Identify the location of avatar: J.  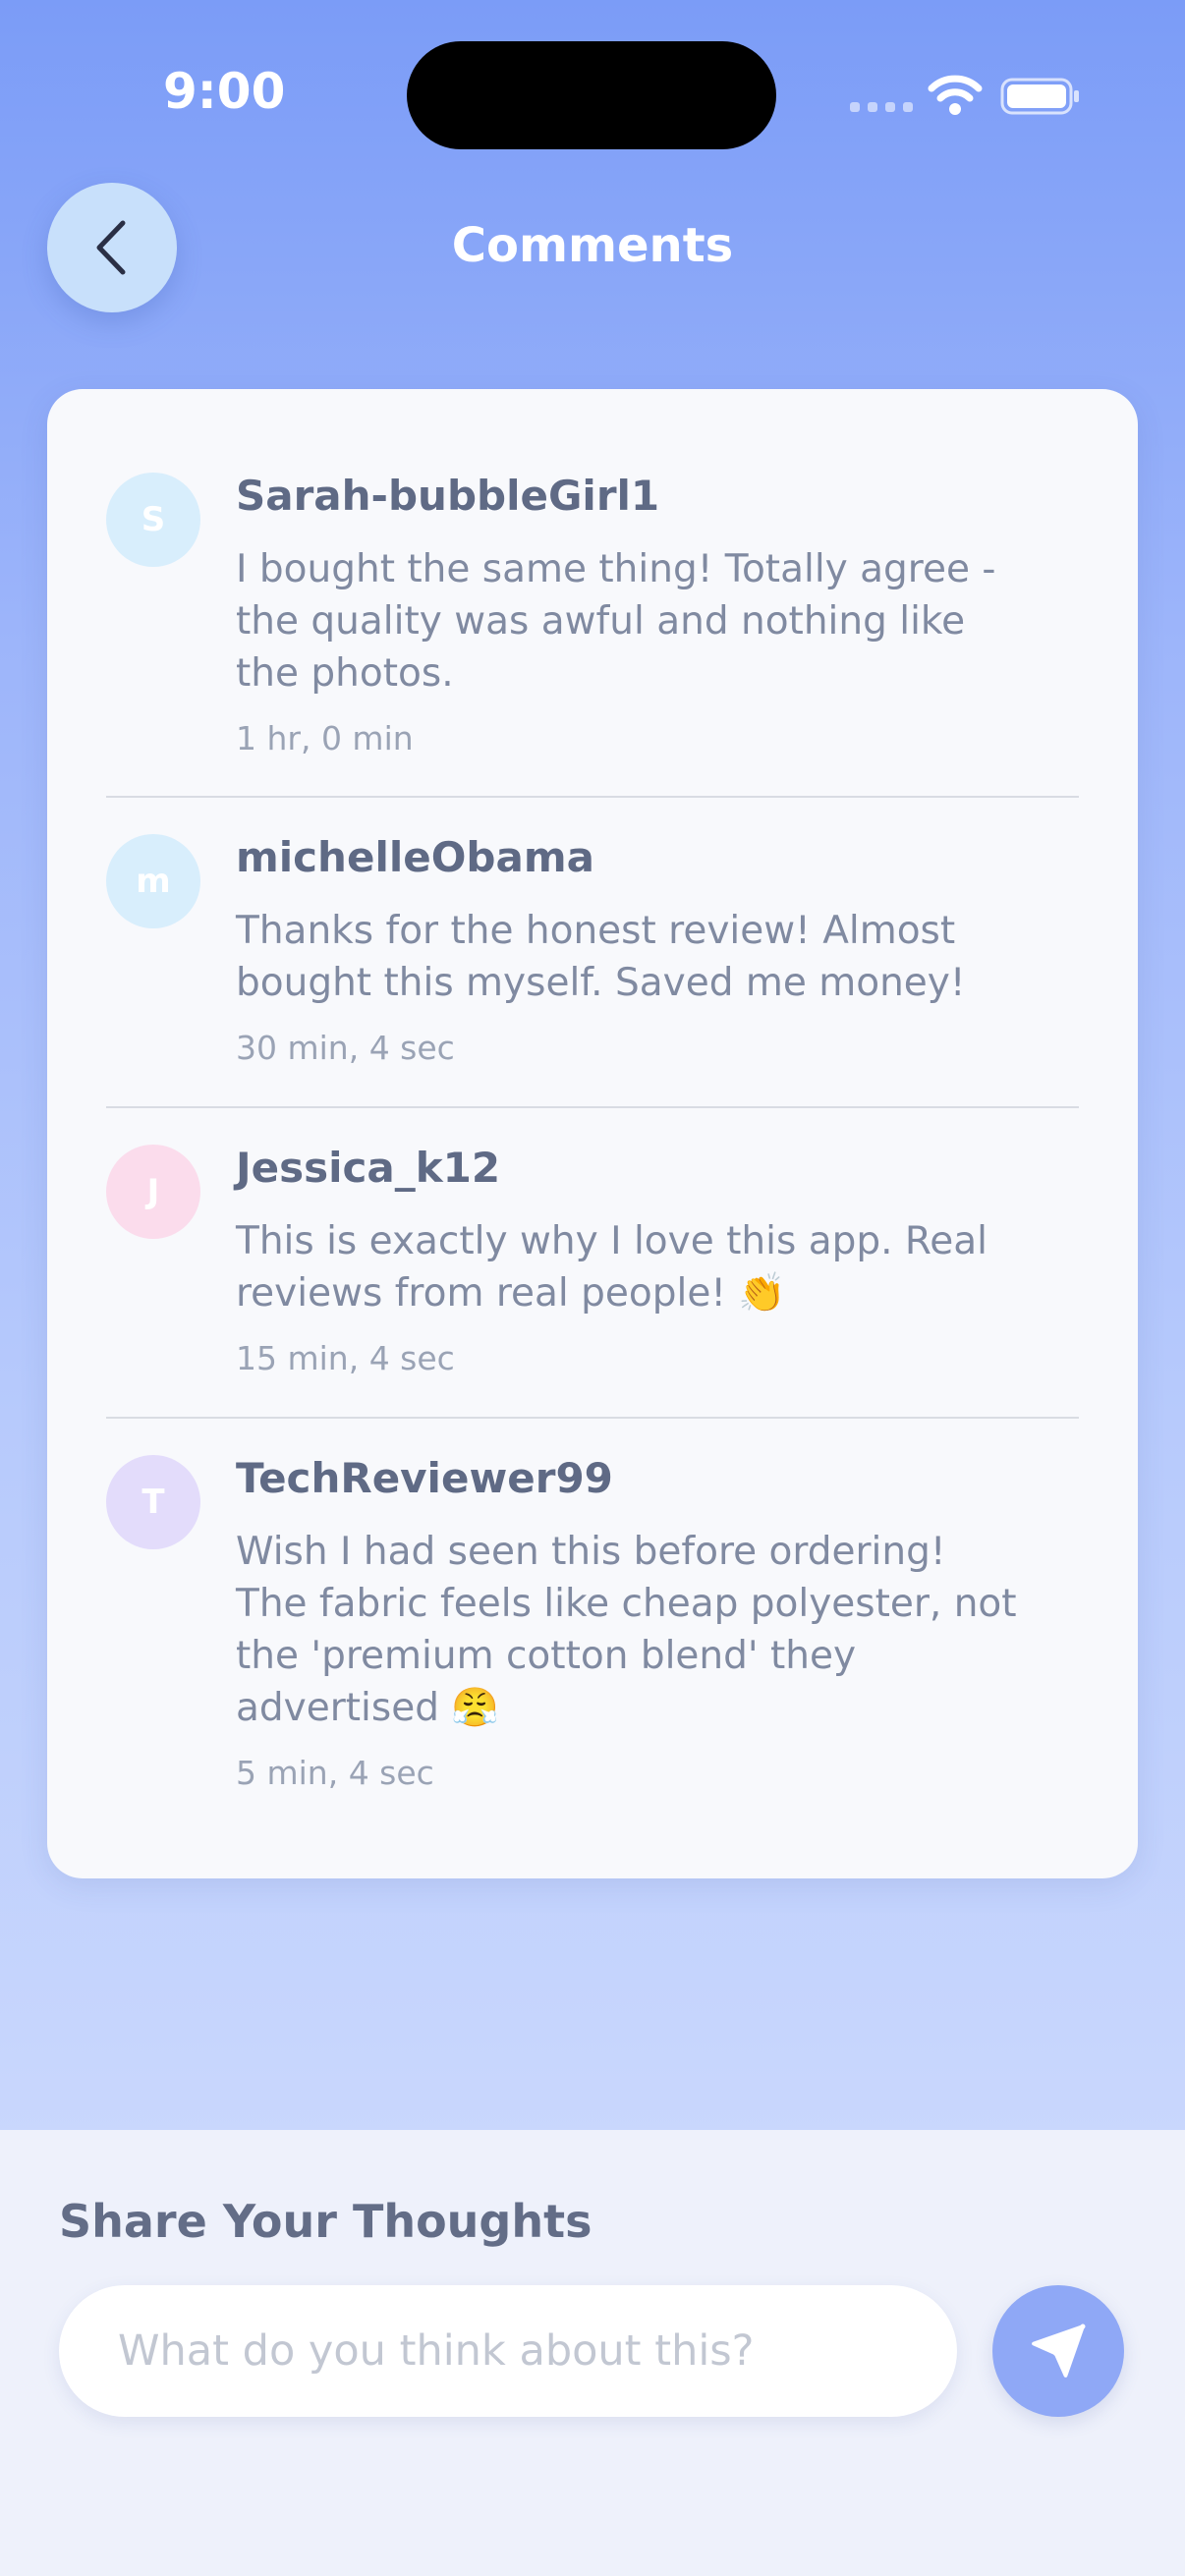
(153, 1192).